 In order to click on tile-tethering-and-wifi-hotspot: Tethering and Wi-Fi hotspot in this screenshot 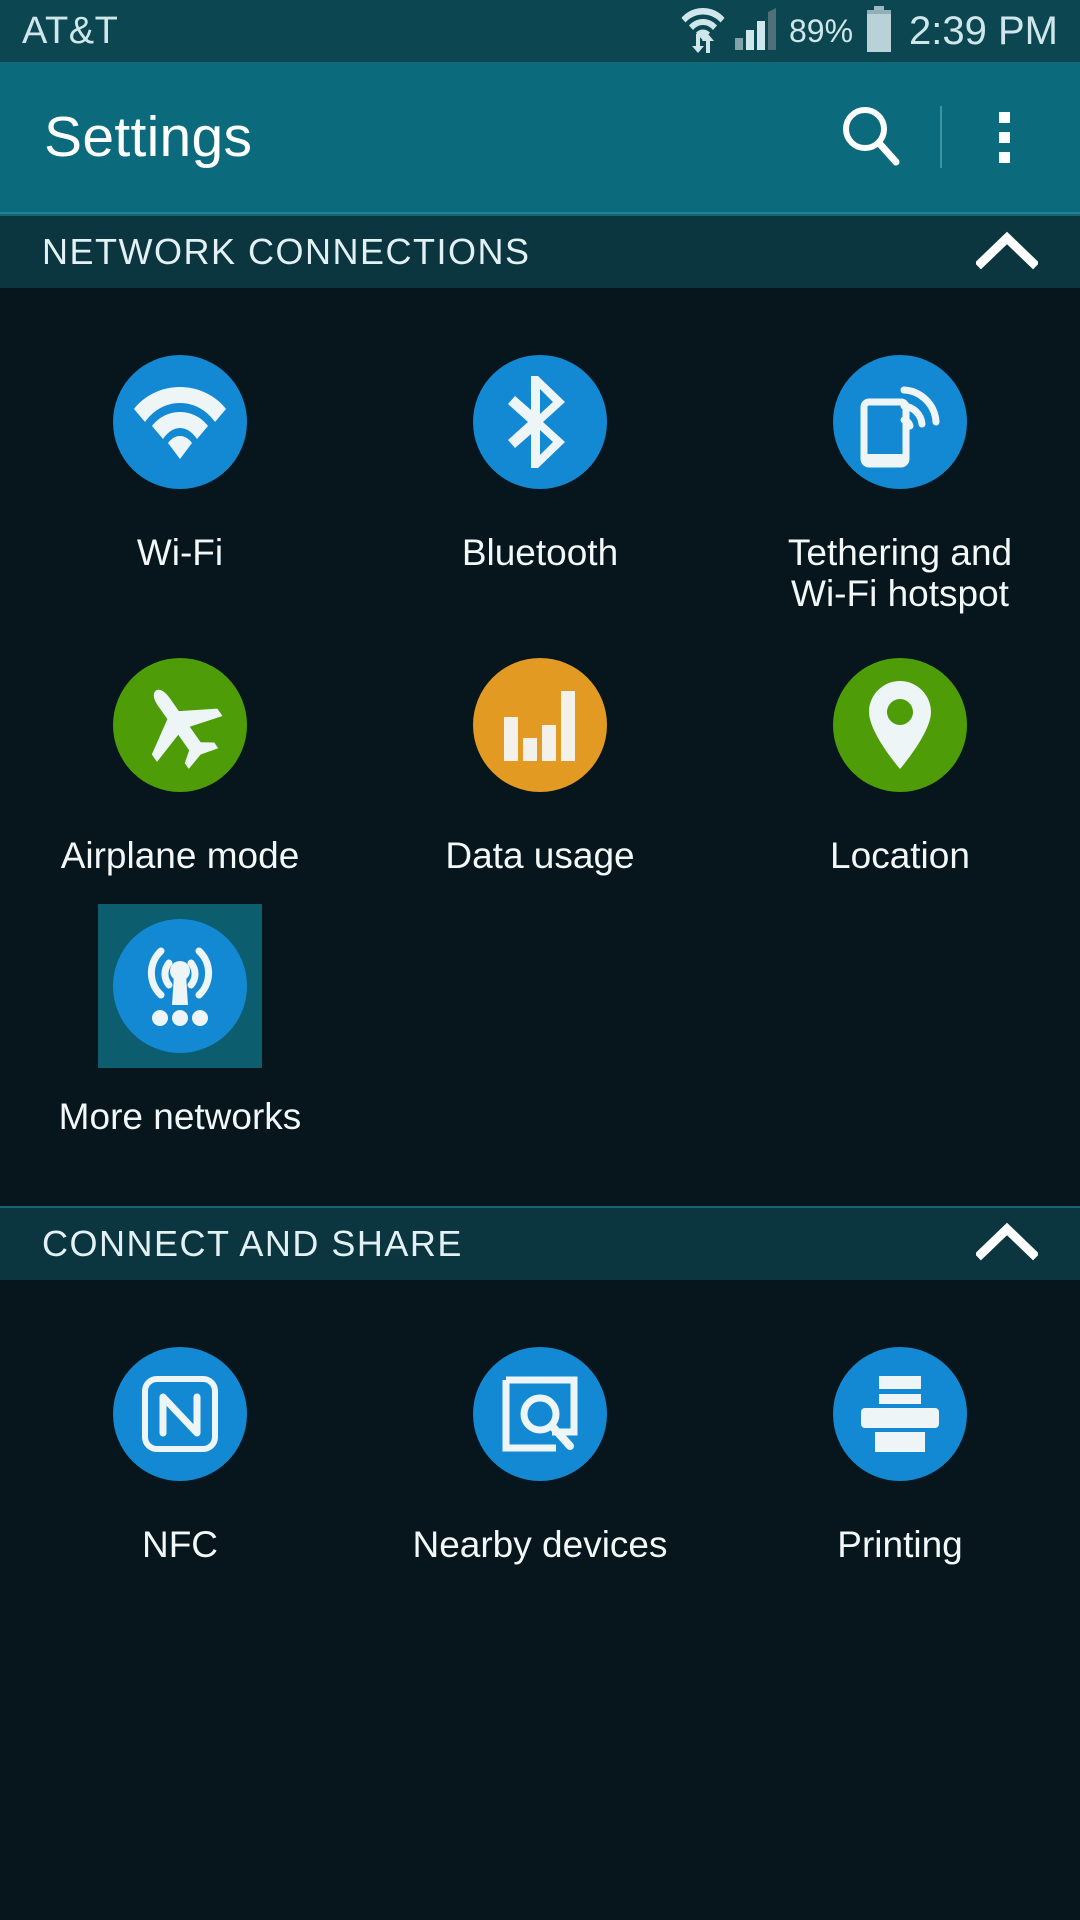, I will do `click(900, 491)`.